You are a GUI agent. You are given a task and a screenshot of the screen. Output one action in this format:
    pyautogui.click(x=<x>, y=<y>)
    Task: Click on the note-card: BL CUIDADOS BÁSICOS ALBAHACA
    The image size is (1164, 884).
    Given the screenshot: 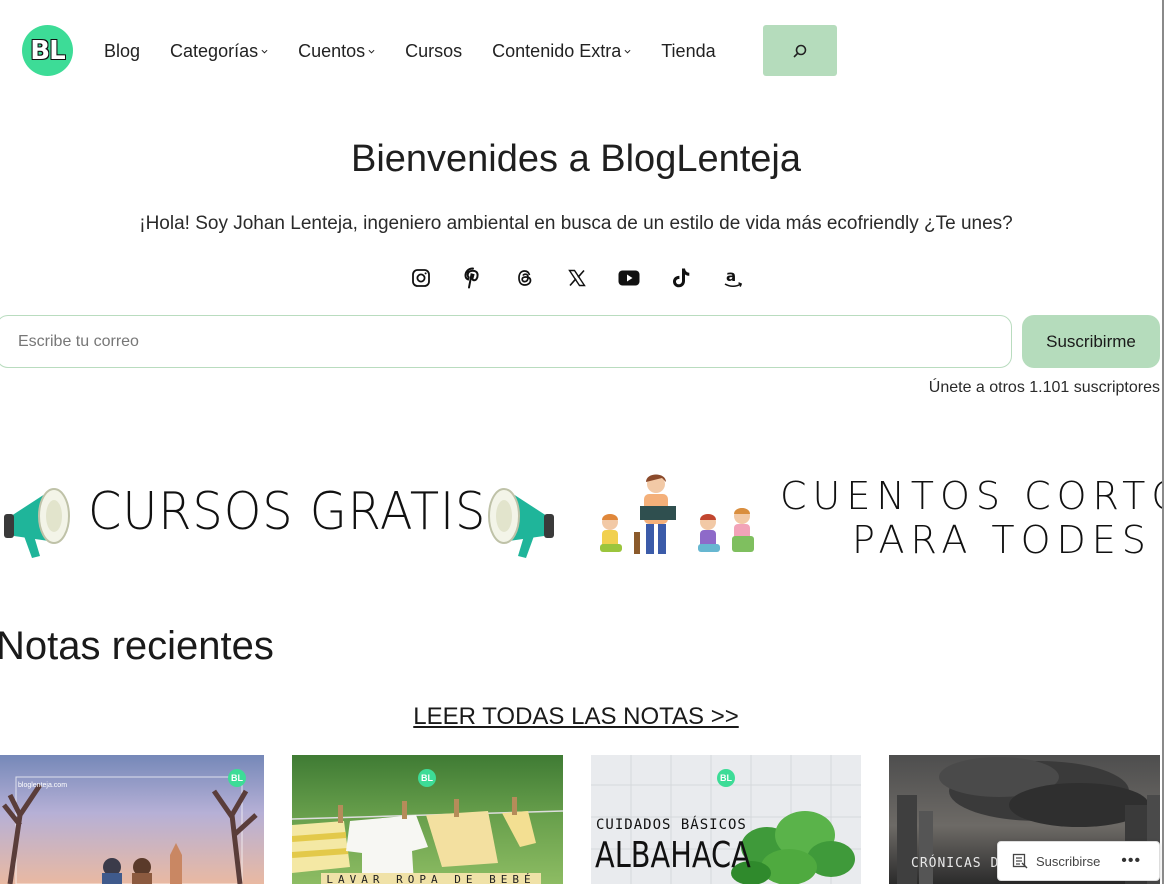 What is the action you would take?
    pyautogui.click(x=726, y=819)
    